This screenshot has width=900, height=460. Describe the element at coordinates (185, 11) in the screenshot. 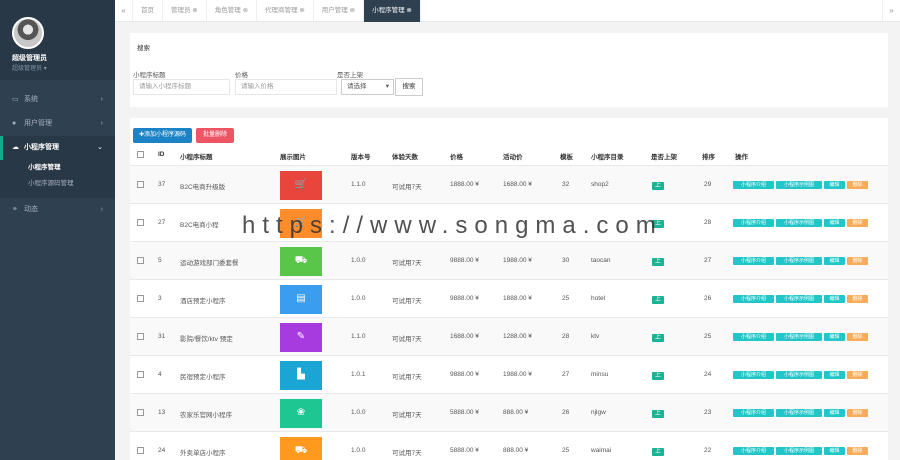

I see `tab-admin: 管理员 ⊗` at that location.